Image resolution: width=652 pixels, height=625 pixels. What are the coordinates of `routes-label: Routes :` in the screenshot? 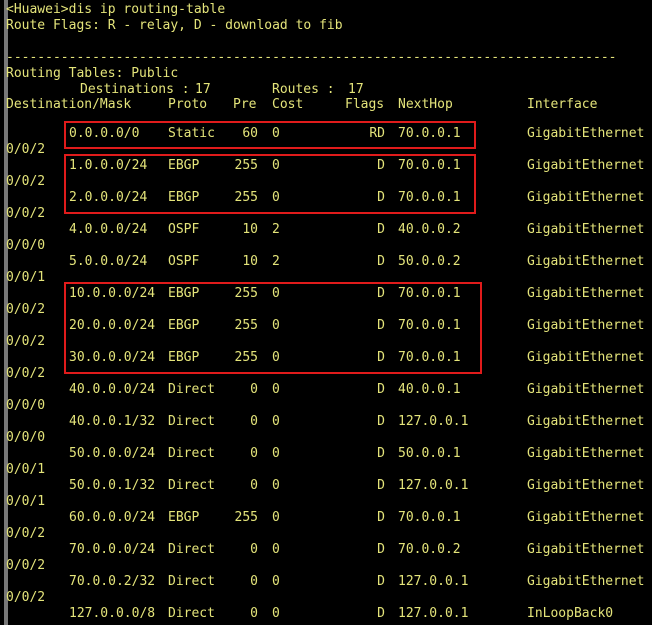 It's located at (303, 89).